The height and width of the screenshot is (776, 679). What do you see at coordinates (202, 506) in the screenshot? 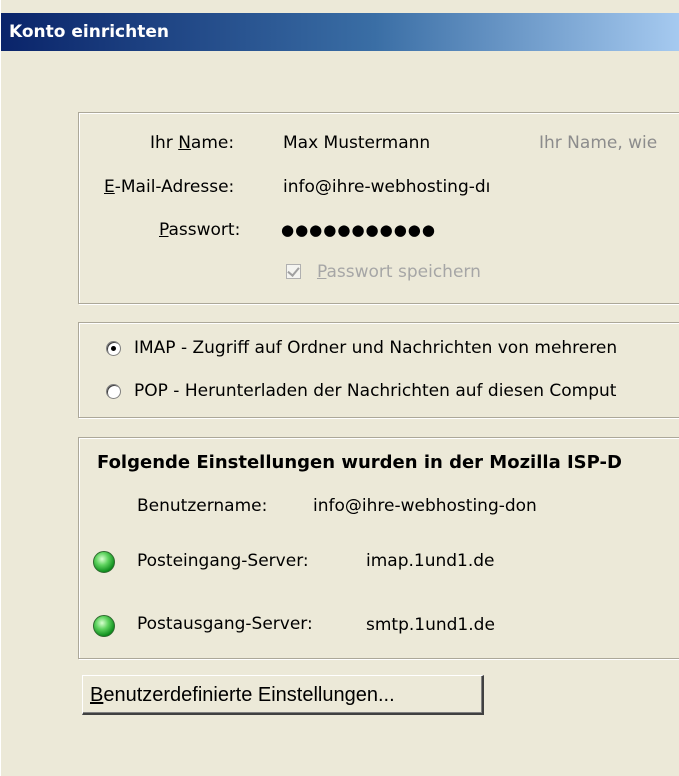
I see `username-label: Benutzername:` at bounding box center [202, 506].